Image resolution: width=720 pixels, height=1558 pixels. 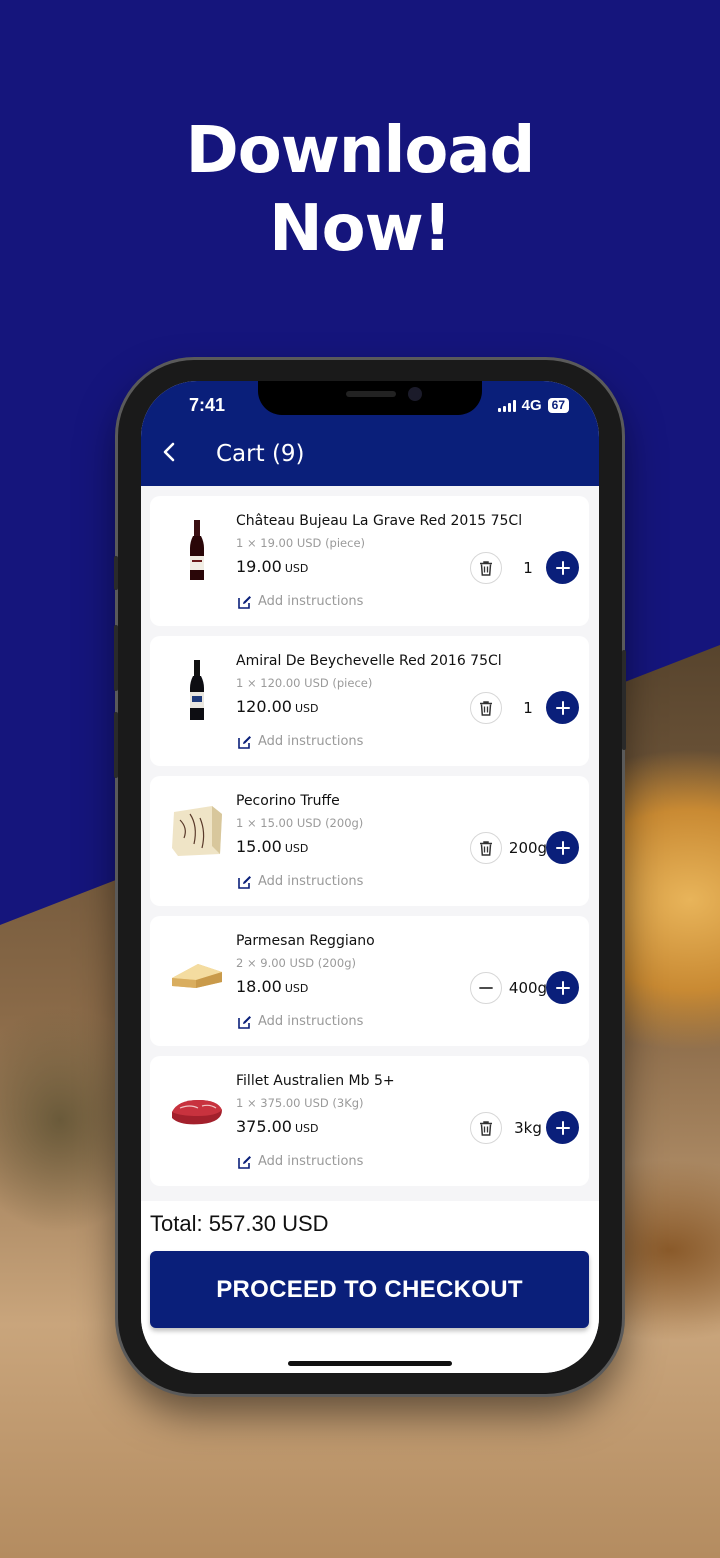 What do you see at coordinates (528, 848) in the screenshot?
I see `quantity-value: 200g` at bounding box center [528, 848].